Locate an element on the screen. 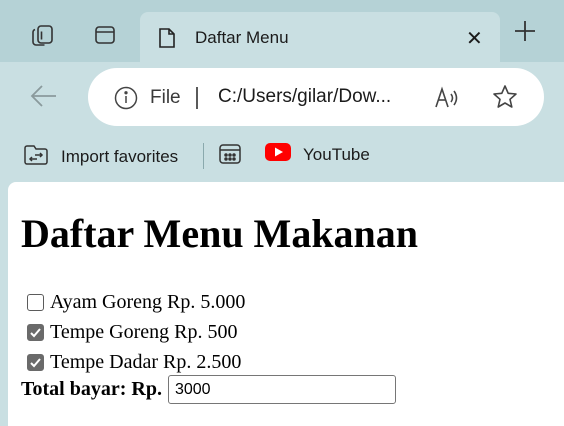 This screenshot has width=564, height=426. apps-folder-item is located at coordinates (230, 156).